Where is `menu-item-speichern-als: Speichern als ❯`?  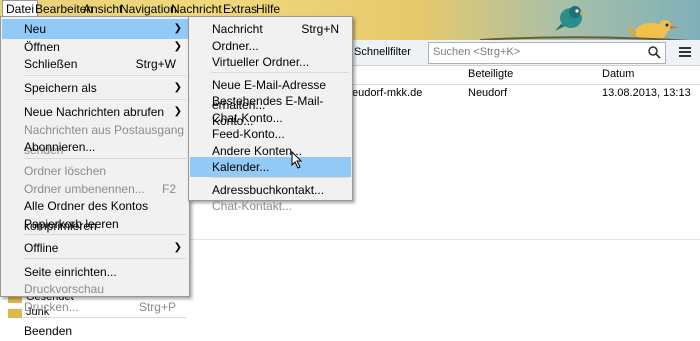
menu-item-speichern-als: Speichern als ❯ is located at coordinates (95, 88).